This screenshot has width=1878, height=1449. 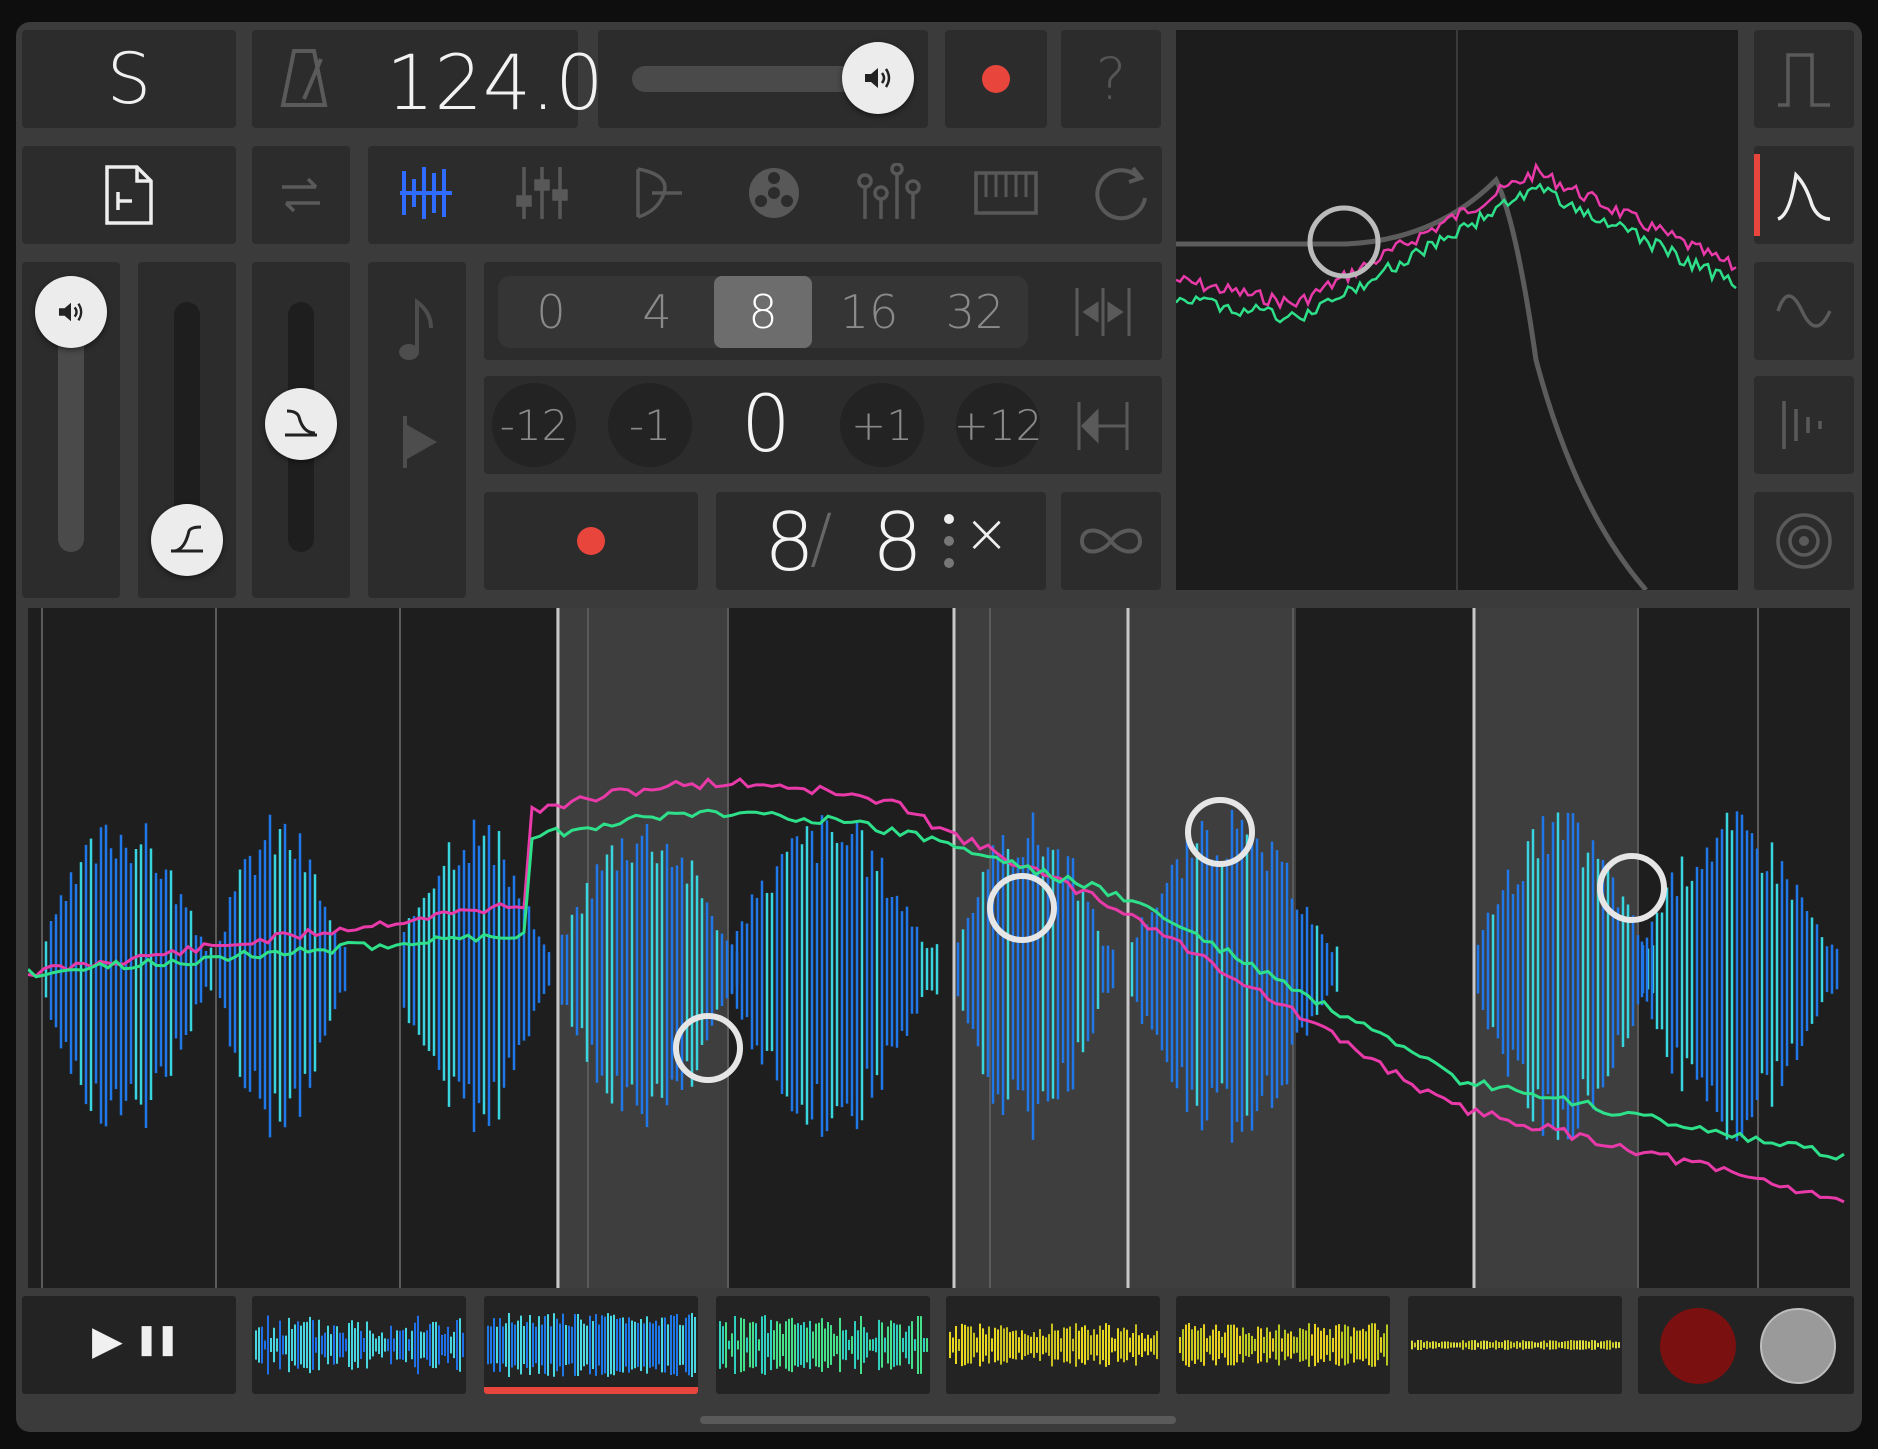 I want to click on fx-icon, so click(x=658, y=195).